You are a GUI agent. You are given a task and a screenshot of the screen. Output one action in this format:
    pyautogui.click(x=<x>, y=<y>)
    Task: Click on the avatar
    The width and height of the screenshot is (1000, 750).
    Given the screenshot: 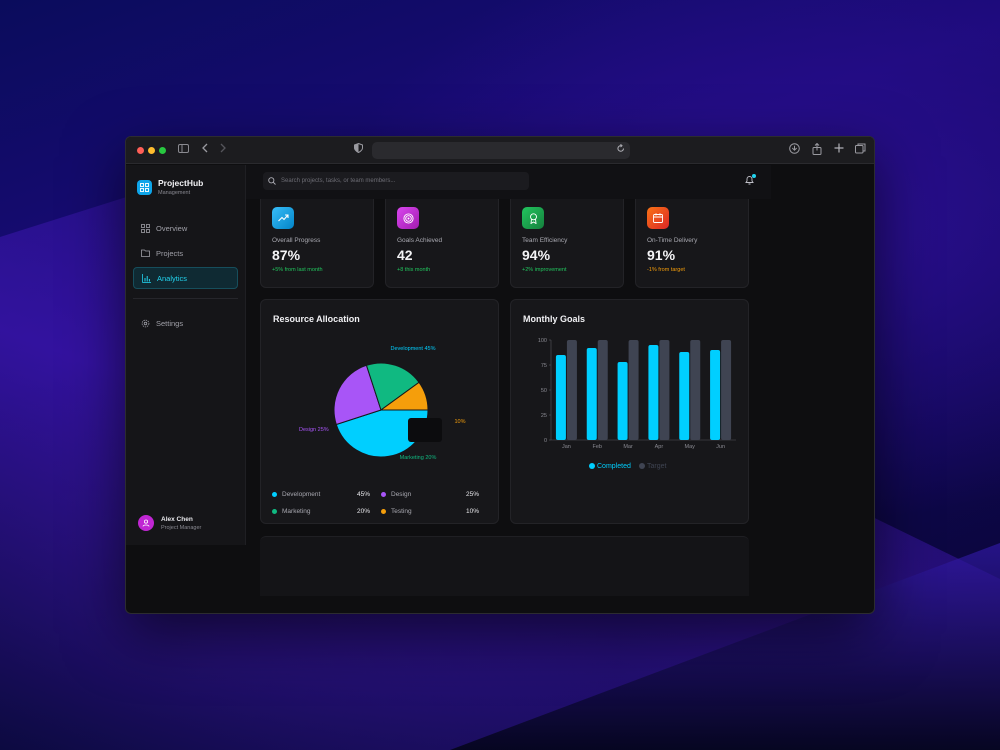 What is the action you would take?
    pyautogui.click(x=146, y=523)
    